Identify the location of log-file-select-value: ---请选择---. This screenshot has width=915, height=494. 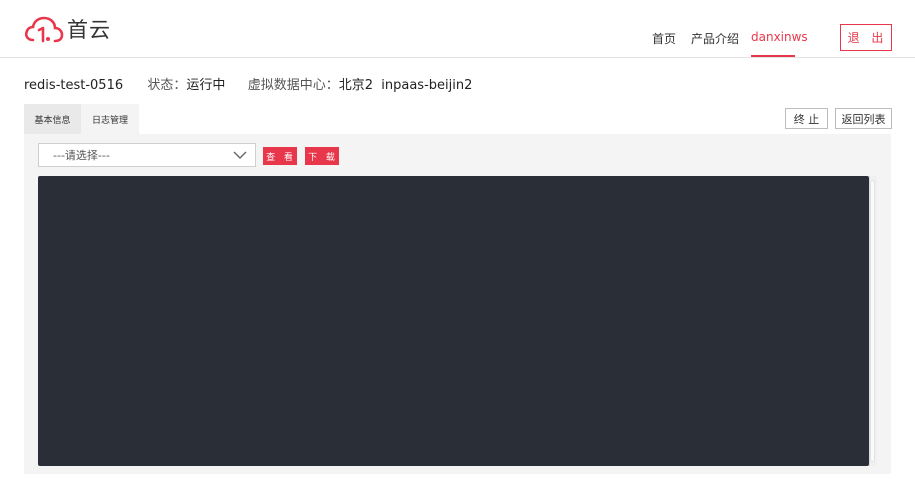
(81, 155).